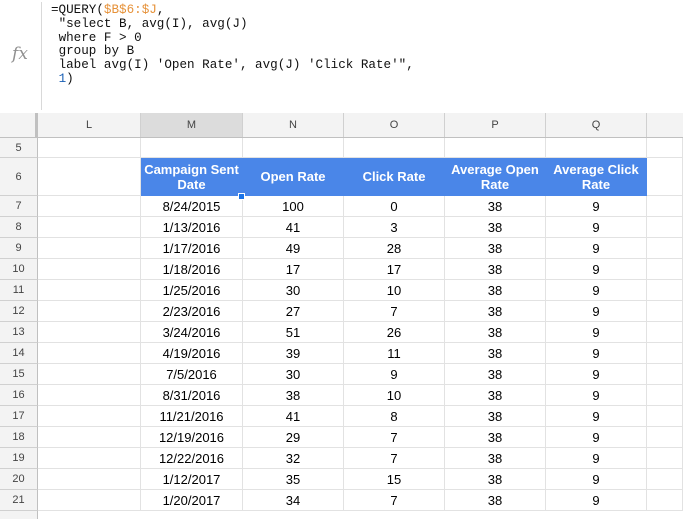 This screenshot has height=519, width=683. Describe the element at coordinates (19, 248) in the screenshot. I see `row-header: 9` at that location.